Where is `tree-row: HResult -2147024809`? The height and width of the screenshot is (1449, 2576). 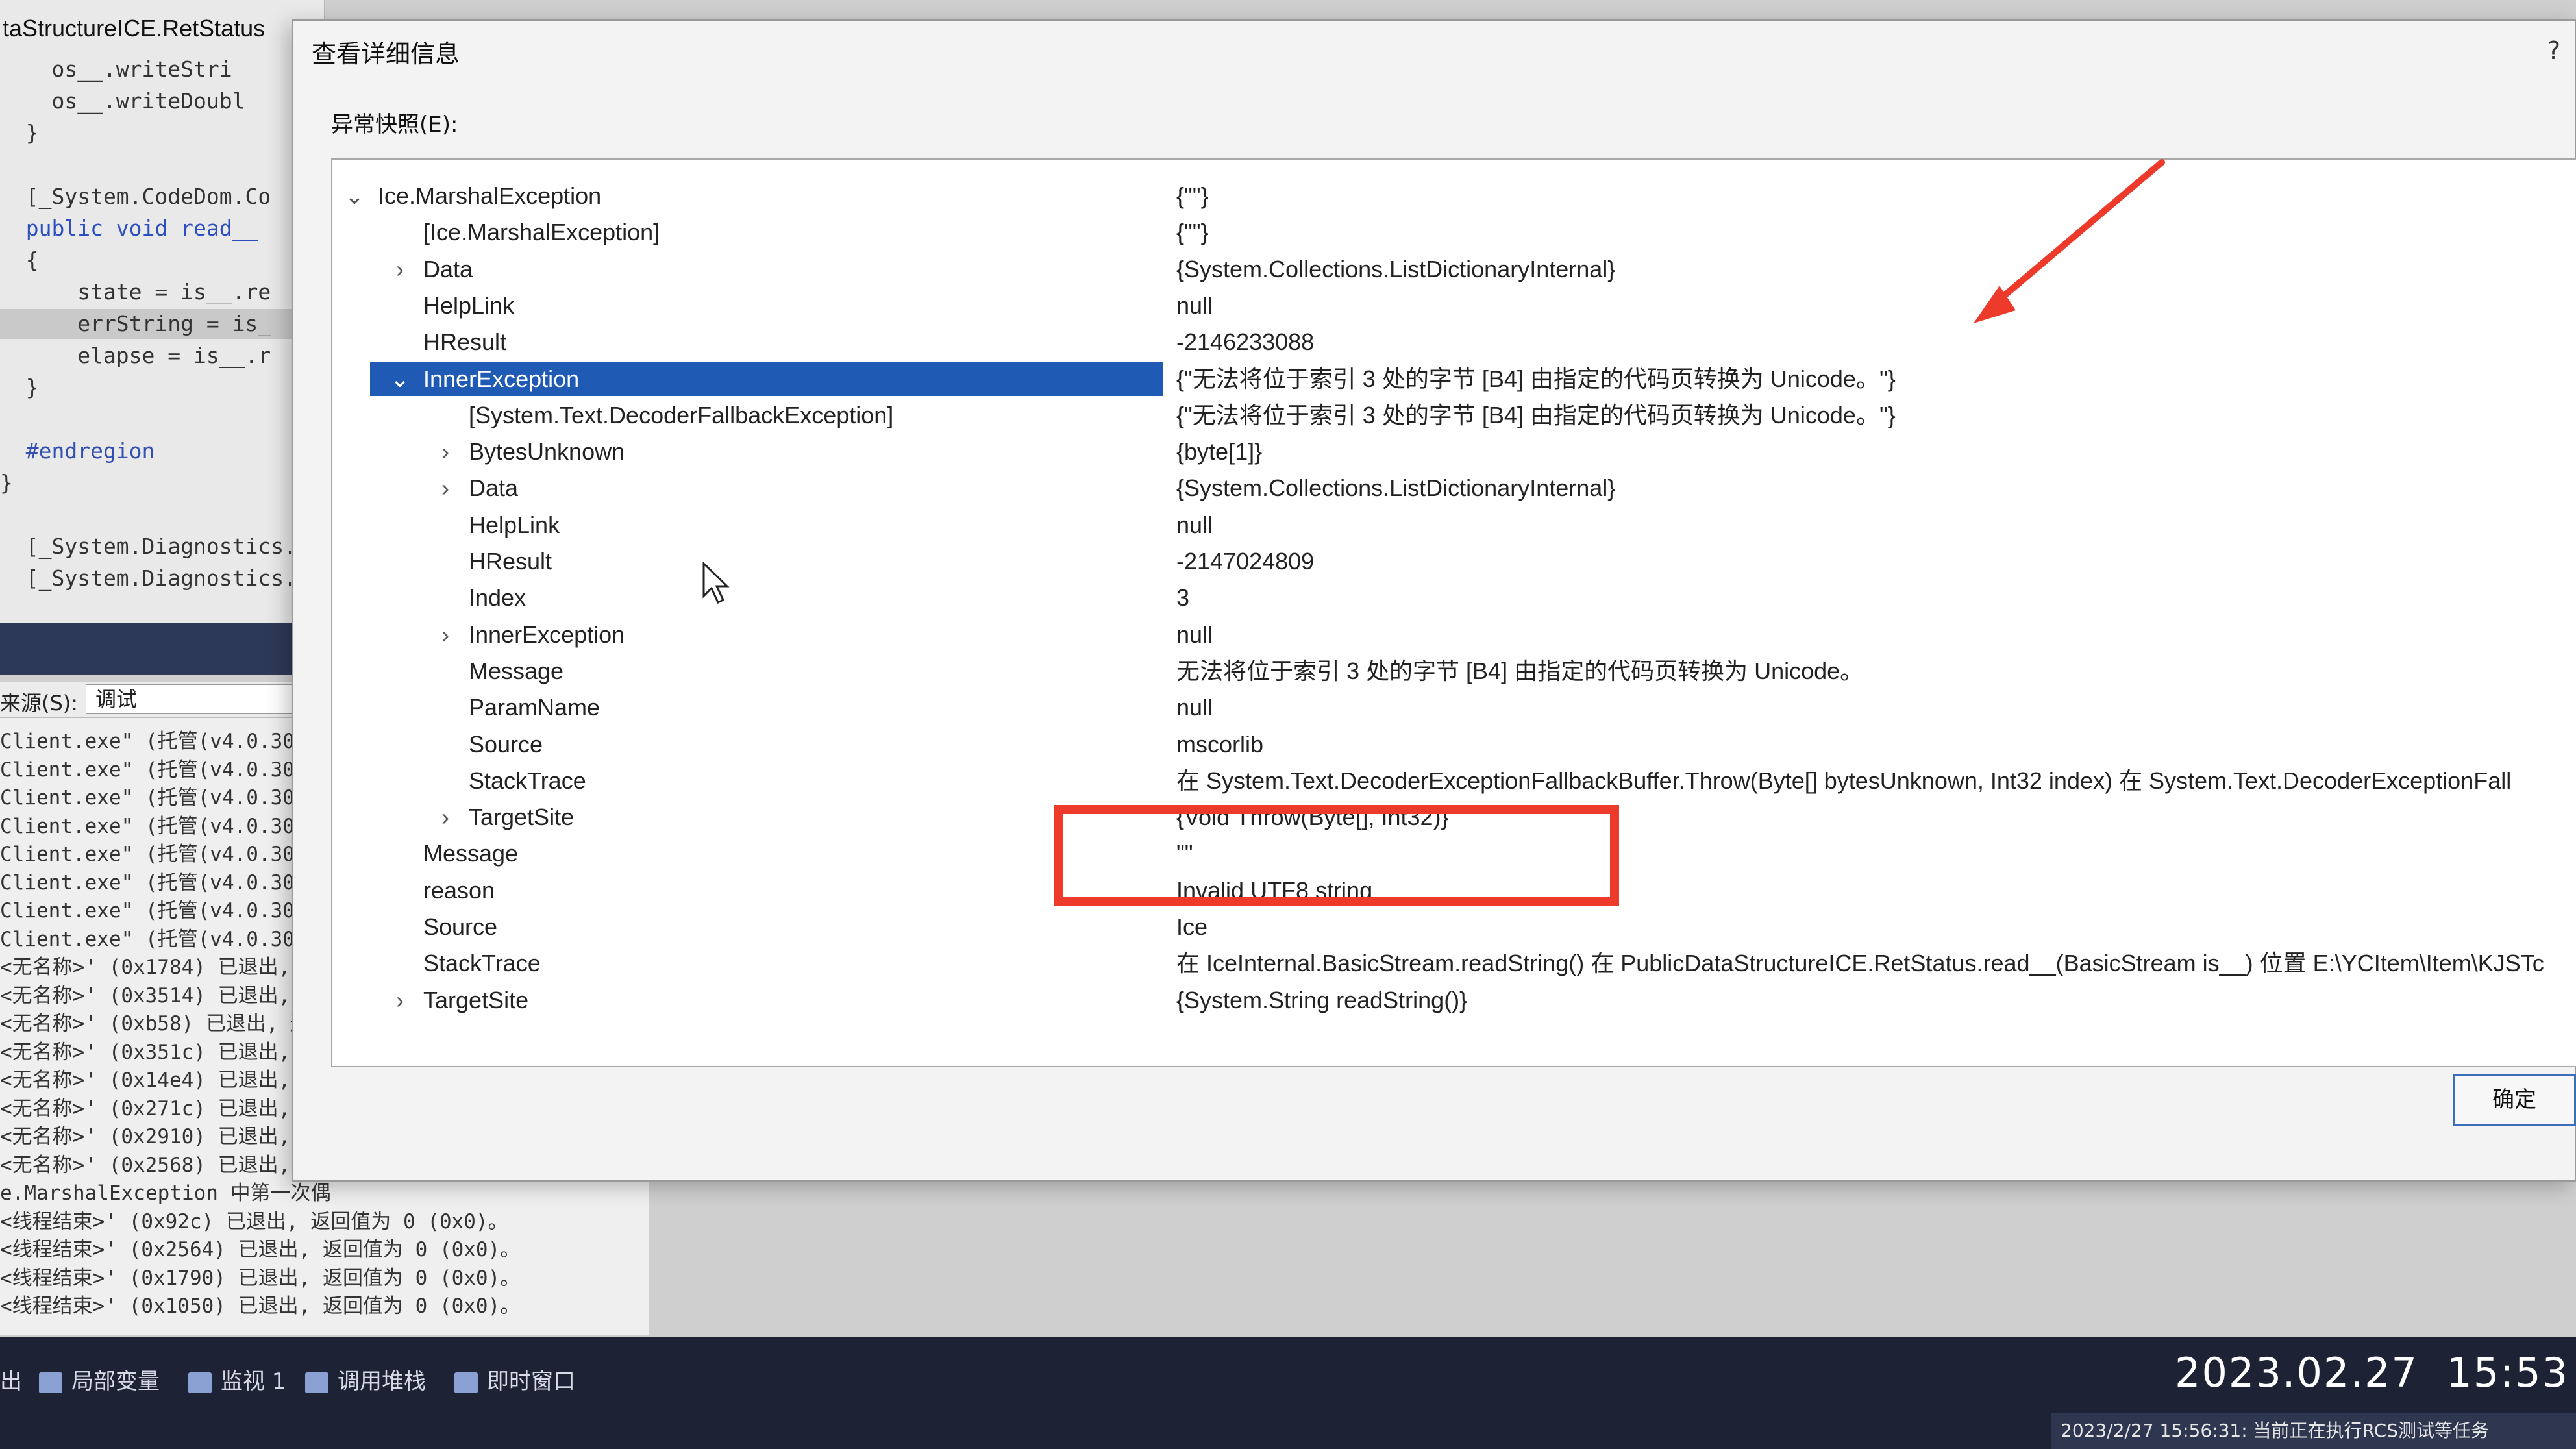
tree-row: HResult -2147024809 is located at coordinates (1454, 561).